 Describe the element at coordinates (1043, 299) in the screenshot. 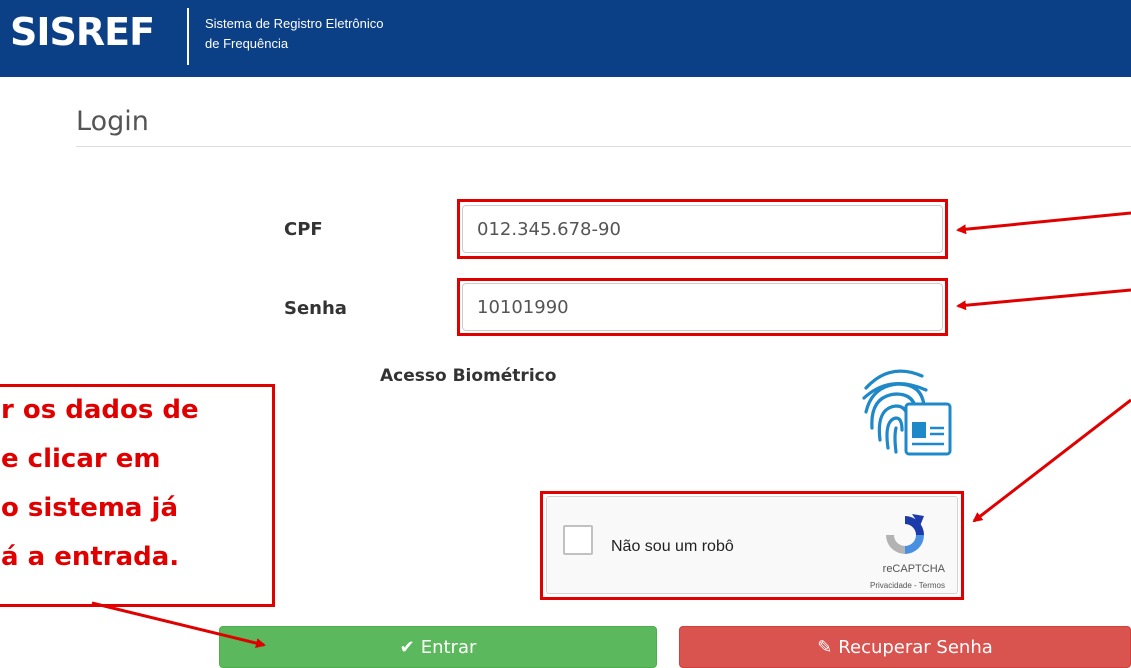

I see `arrow-to-senha` at that location.